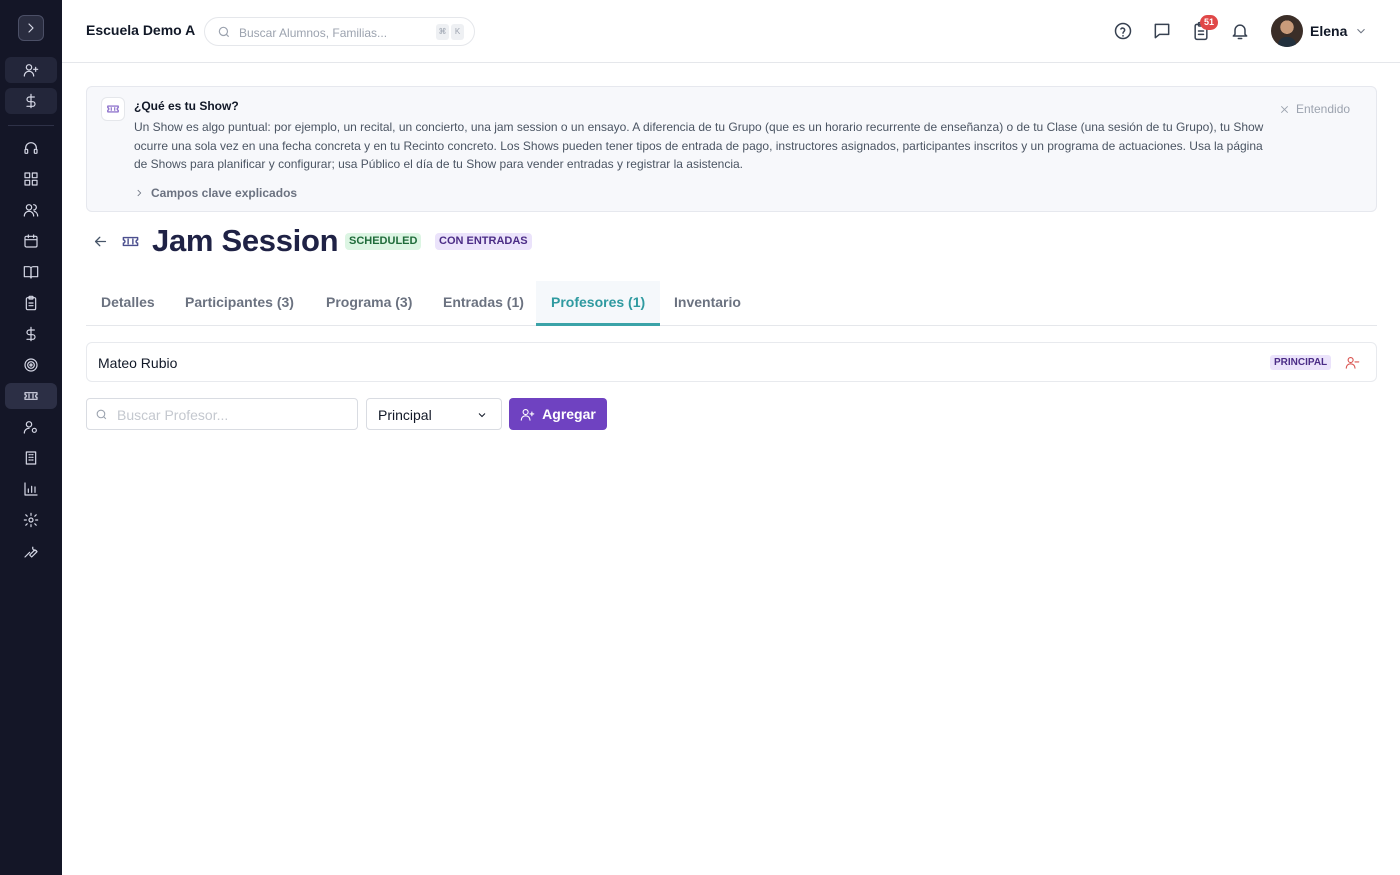  What do you see at coordinates (1287, 31) in the screenshot?
I see `avatar` at bounding box center [1287, 31].